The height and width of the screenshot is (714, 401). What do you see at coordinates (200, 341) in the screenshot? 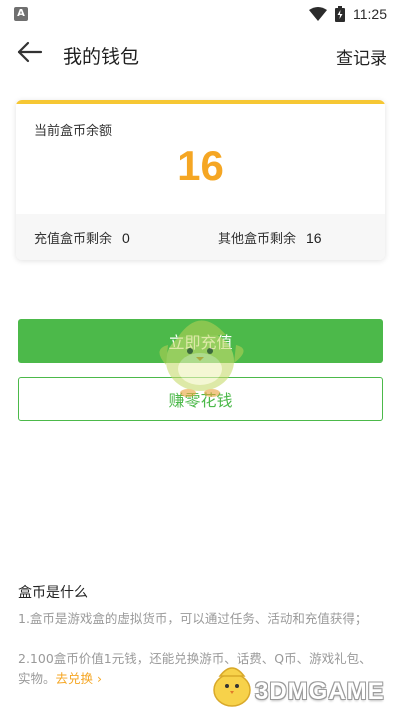
I see `recharge-now-button: 立即充值` at bounding box center [200, 341].